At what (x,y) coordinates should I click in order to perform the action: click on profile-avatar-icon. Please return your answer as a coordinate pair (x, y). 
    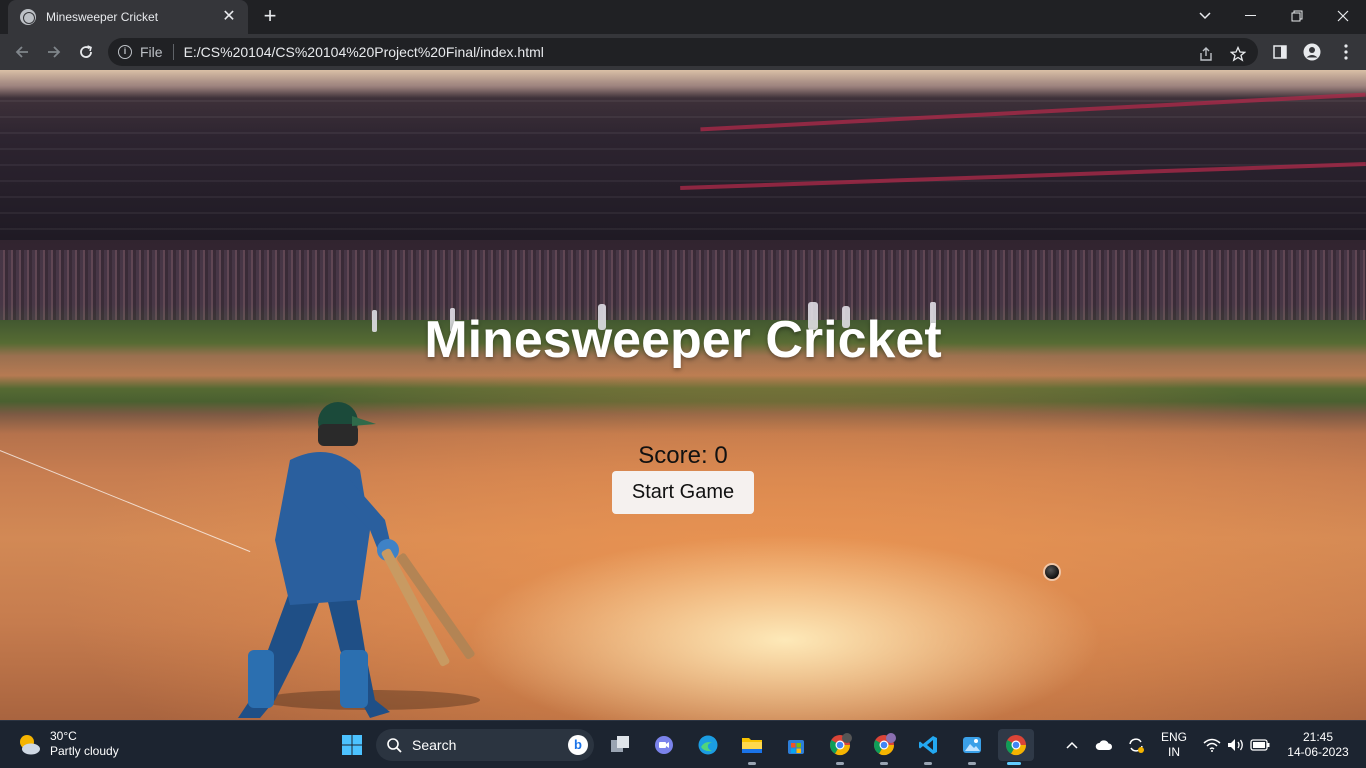
    Looking at the image, I should click on (1312, 52).